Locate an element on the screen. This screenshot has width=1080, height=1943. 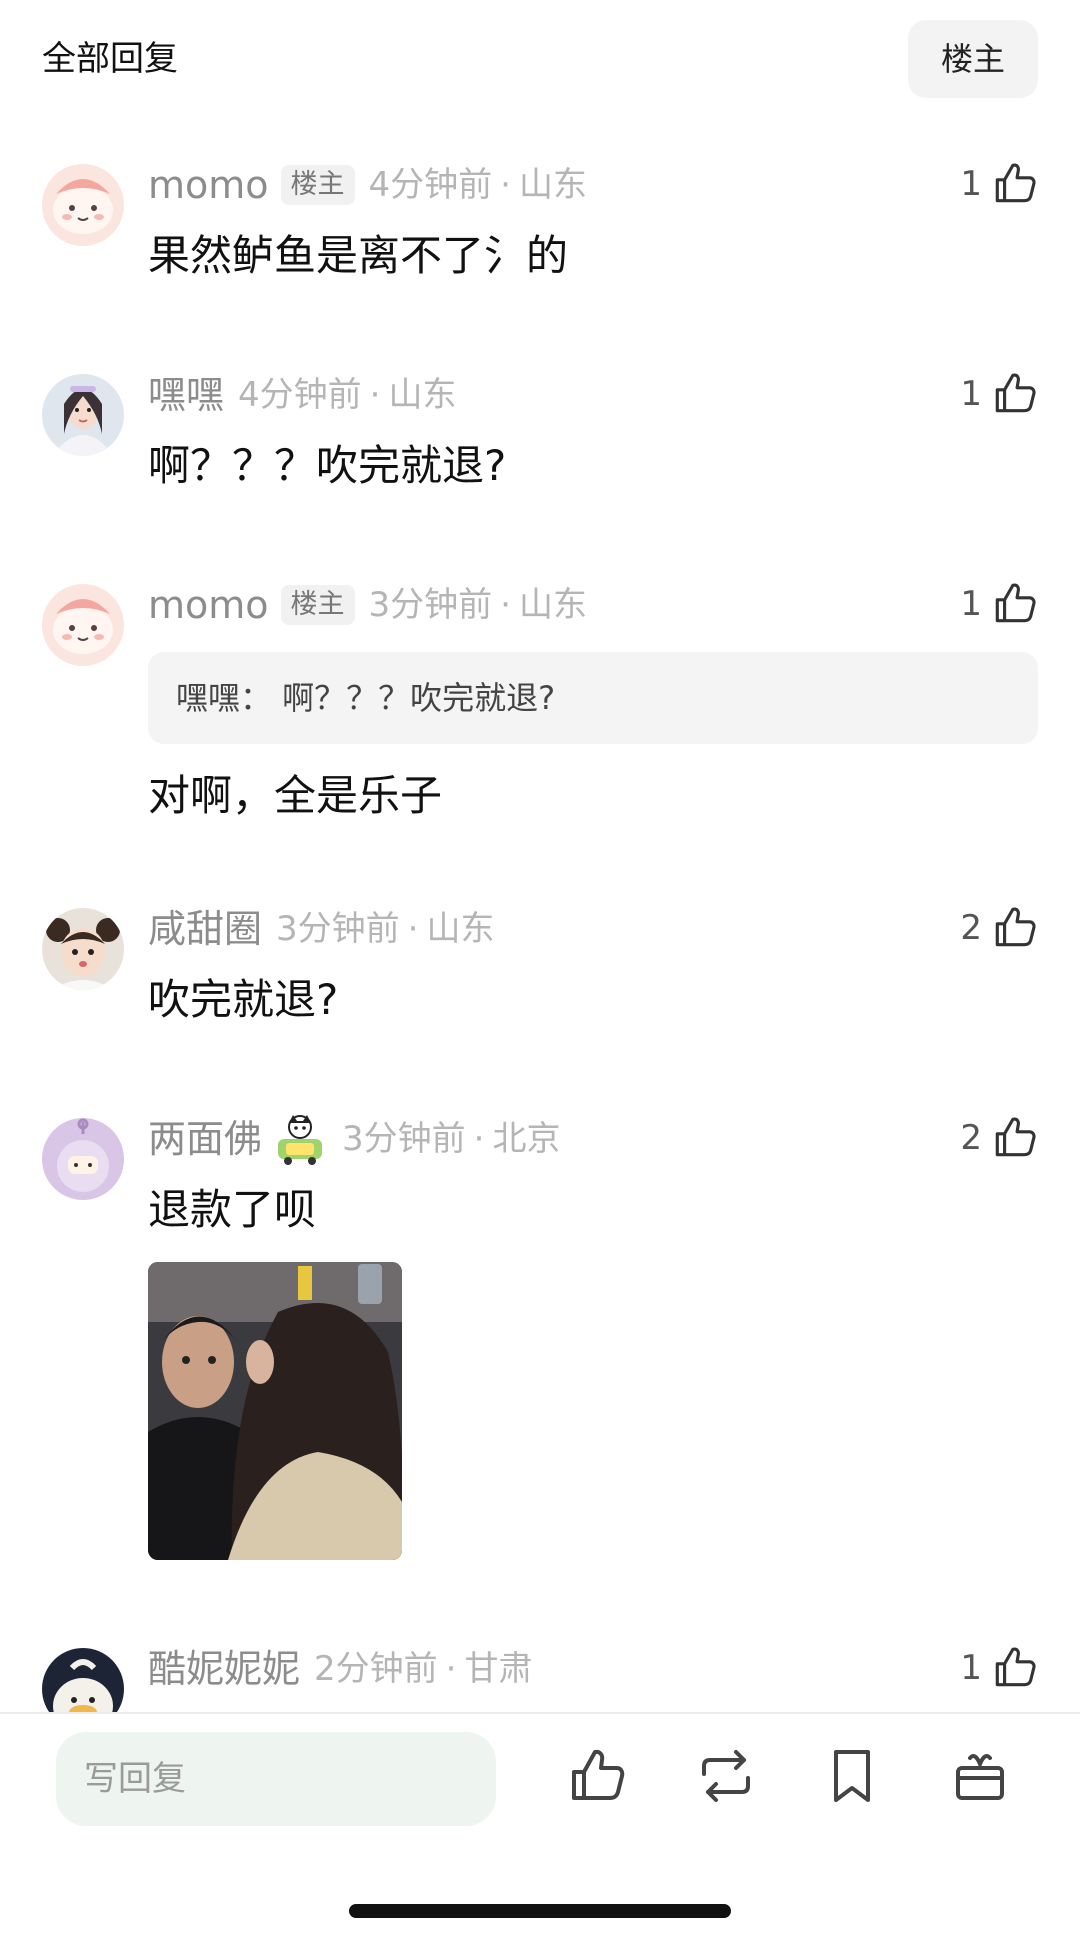
comment-meta: 嘿嘿 4分钟前 · 山东 is located at coordinates (302, 395).